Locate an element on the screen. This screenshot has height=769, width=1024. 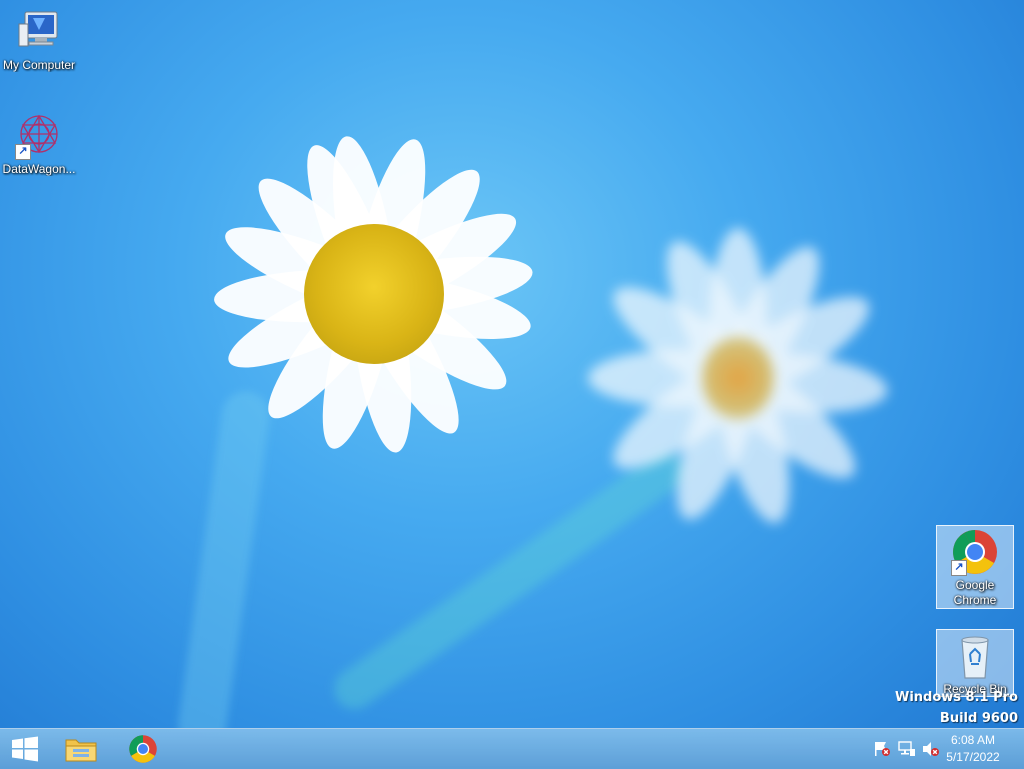
watermark-line-1: Windows 8.1 Pro is located at coordinates (956, 697).